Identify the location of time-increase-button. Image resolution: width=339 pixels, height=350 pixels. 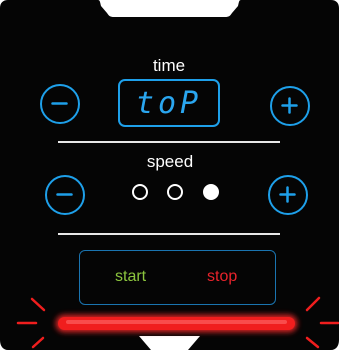
(290, 106).